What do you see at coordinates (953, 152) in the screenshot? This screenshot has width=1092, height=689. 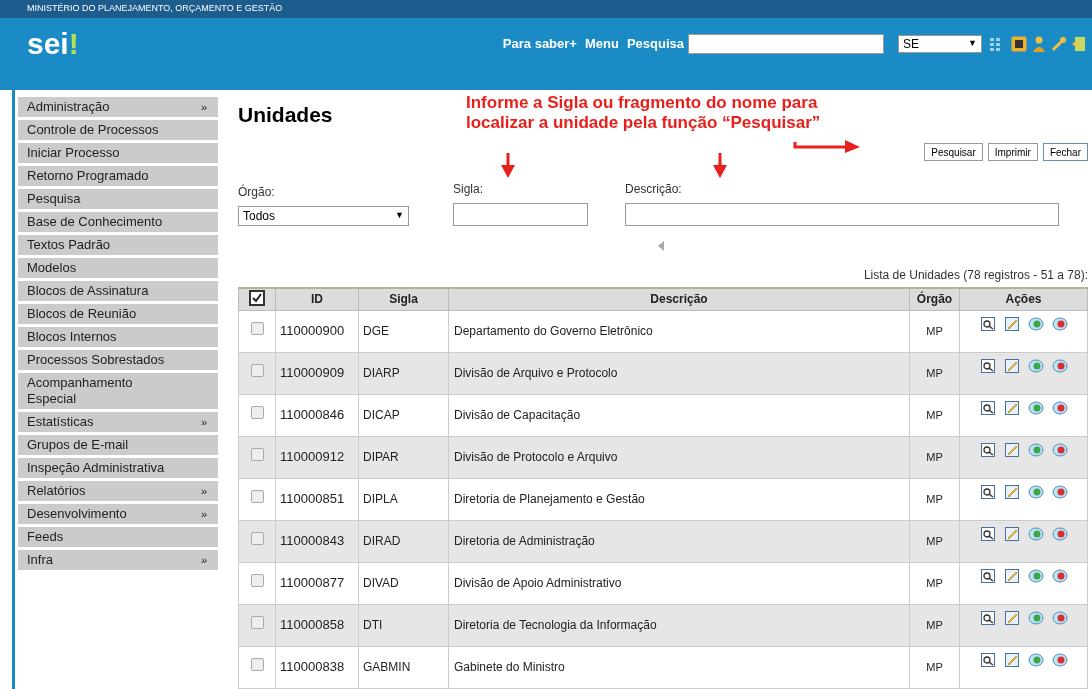 I see `action-button: Pesquisar` at bounding box center [953, 152].